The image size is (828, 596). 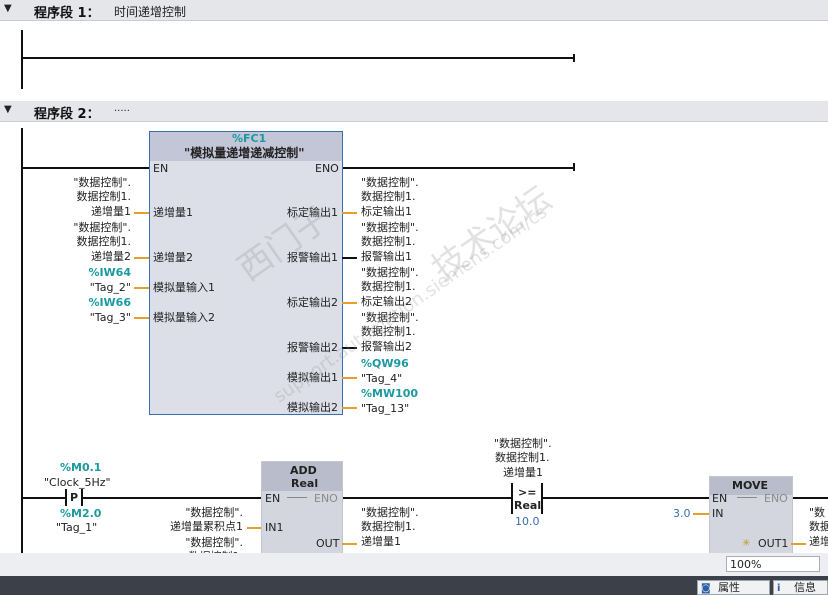 What do you see at coordinates (312, 407) in the screenshot?
I see `fc1-pin-out6: 模拟输出2` at bounding box center [312, 407].